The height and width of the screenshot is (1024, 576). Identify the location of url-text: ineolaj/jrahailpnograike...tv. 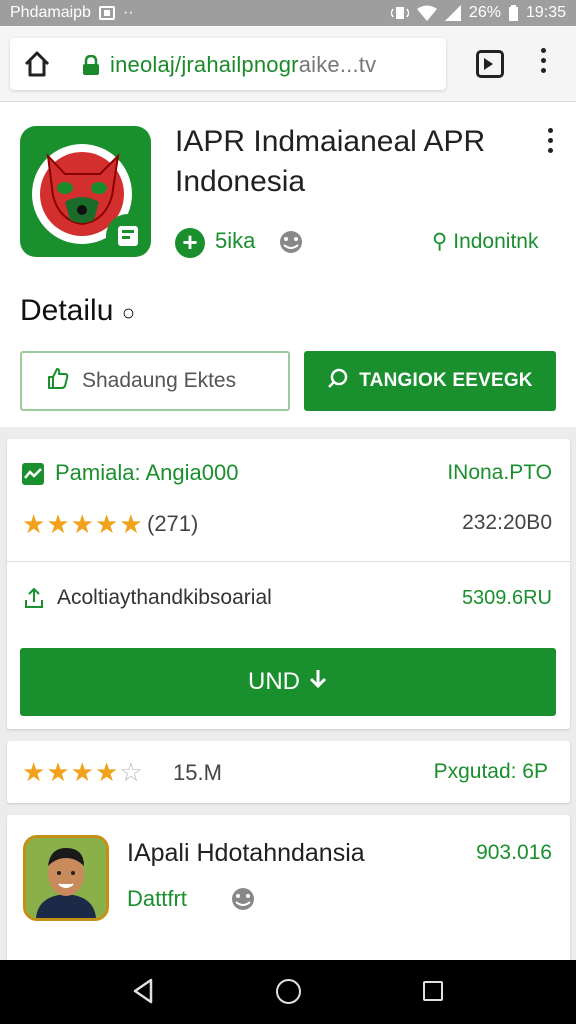
(243, 65).